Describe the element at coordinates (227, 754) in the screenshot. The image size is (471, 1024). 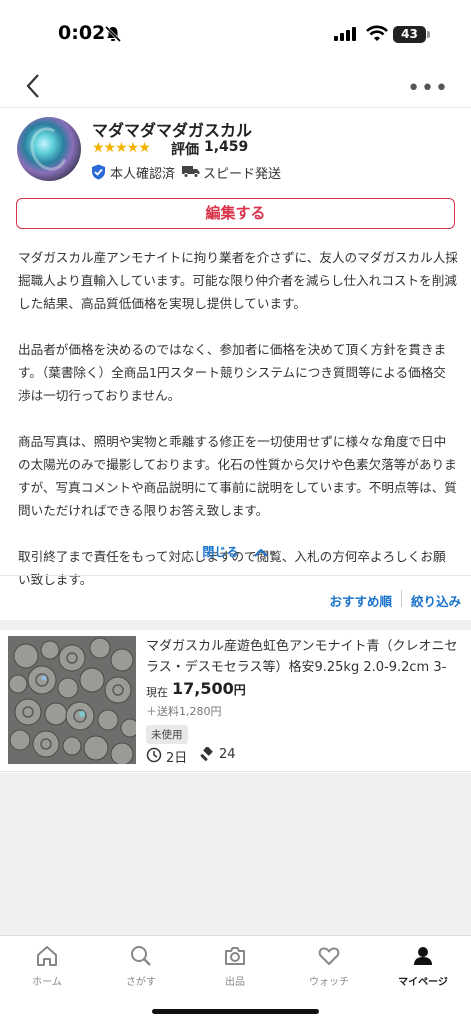
I see `bid-count: 24` at that location.